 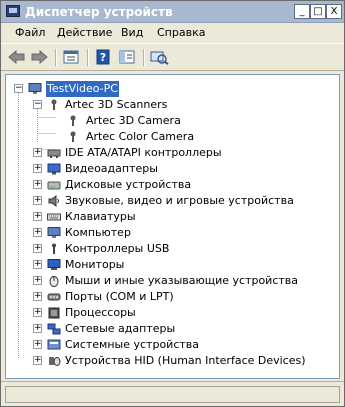 What do you see at coordinates (181, 32) in the screenshot?
I see `menu-help: Справка` at bounding box center [181, 32].